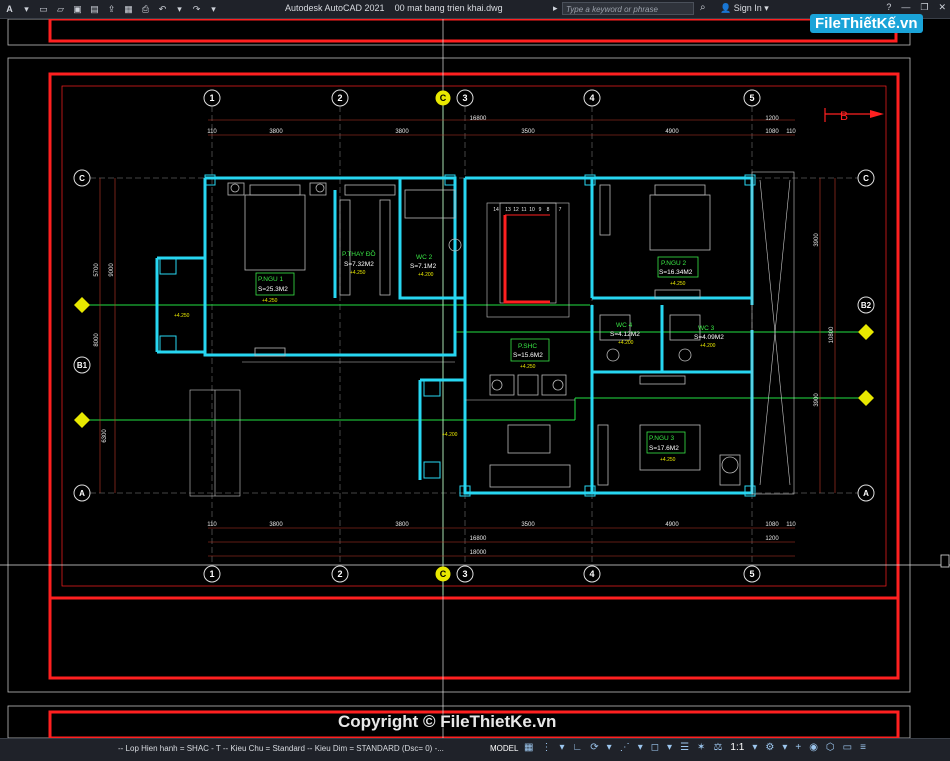  Describe the element at coordinates (737, 747) in the screenshot. I see `scale-label: 1:1` at that location.